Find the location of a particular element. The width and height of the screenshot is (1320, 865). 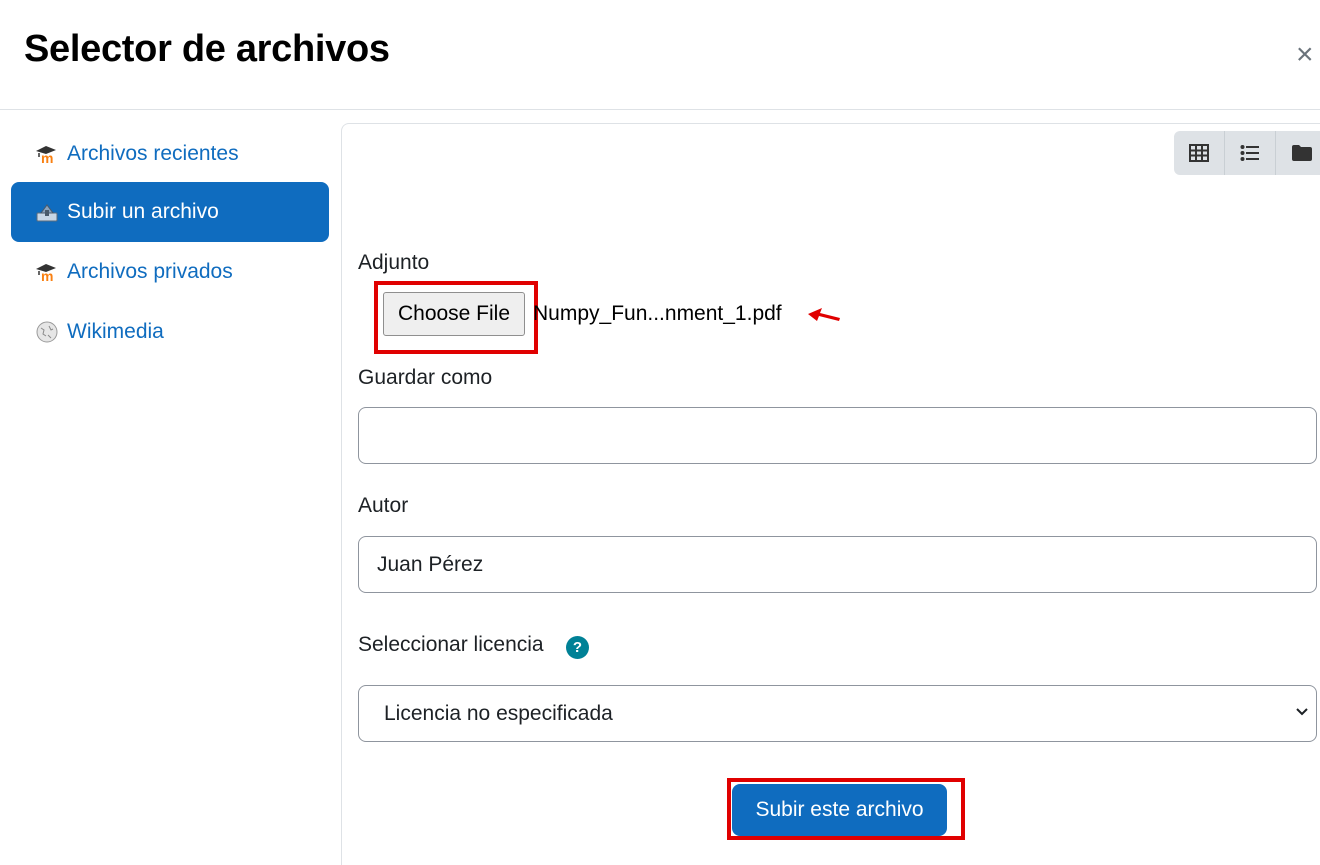

save-as-input is located at coordinates (837, 435).